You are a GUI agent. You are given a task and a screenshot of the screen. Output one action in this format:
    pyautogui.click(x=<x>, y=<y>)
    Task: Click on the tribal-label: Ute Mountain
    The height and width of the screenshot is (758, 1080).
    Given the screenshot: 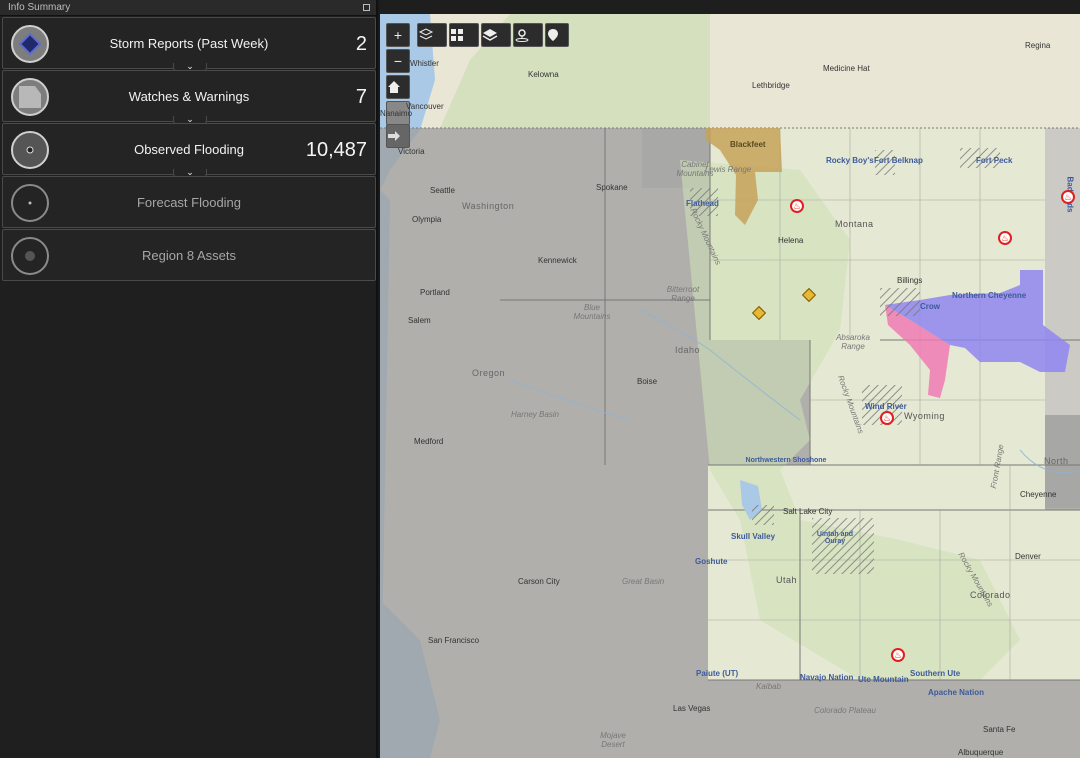 What is the action you would take?
    pyautogui.click(x=883, y=679)
    